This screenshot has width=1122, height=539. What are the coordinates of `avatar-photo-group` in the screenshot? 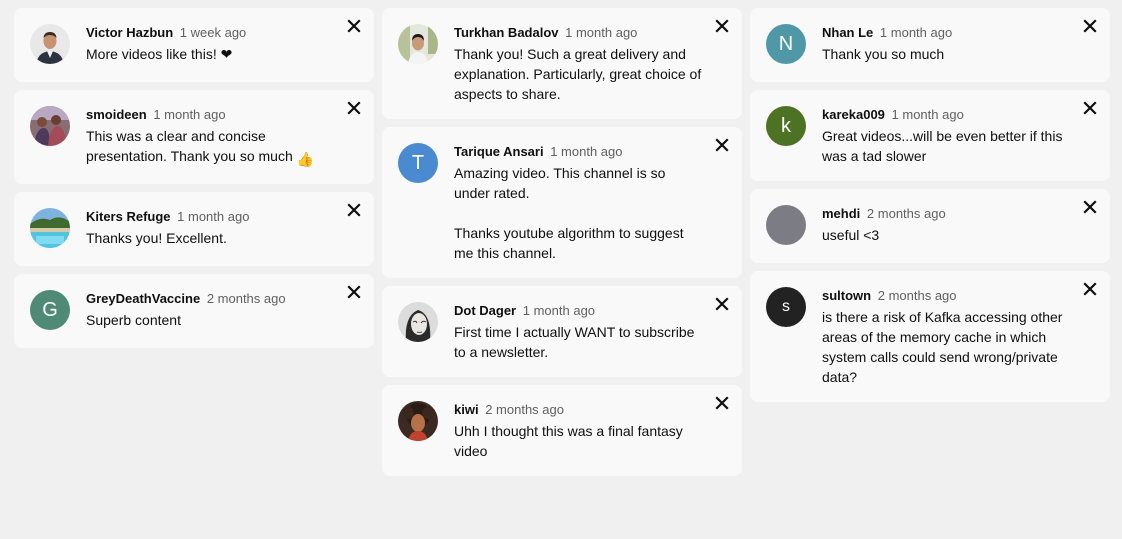 It's located at (50, 126).